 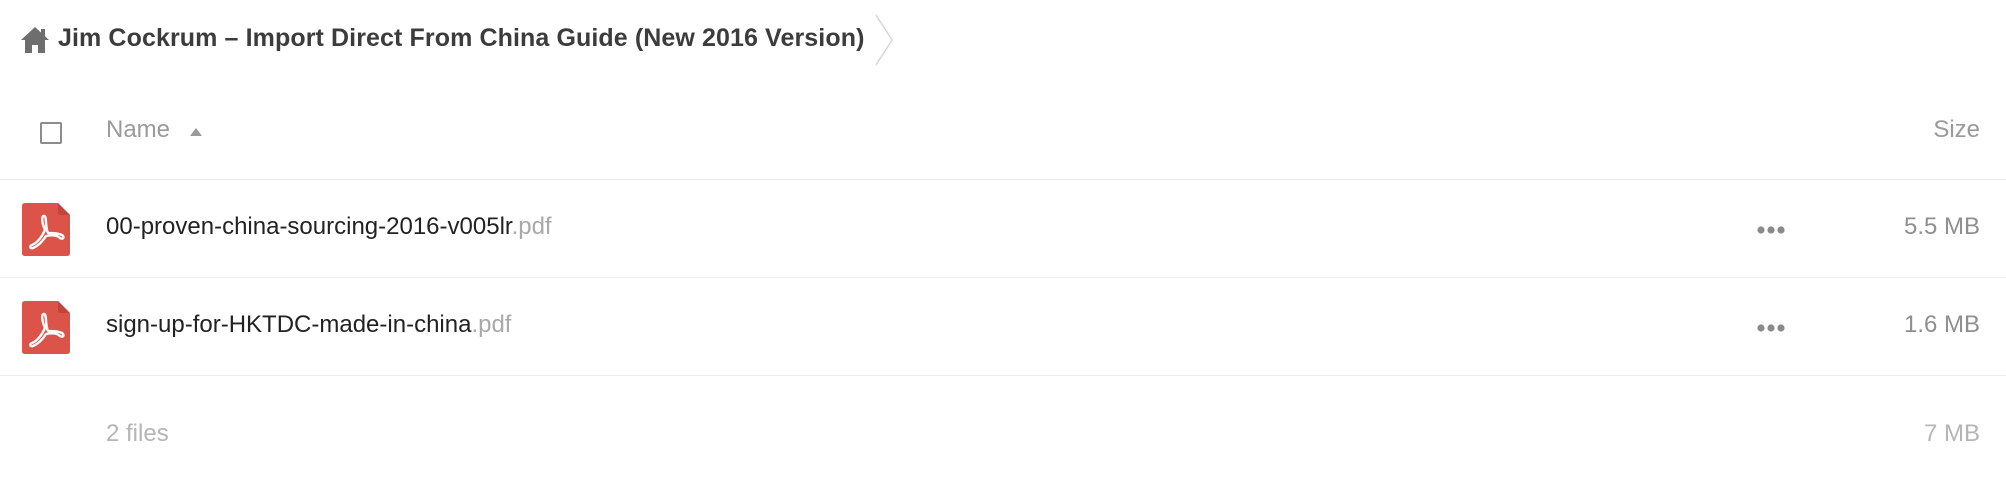 I want to click on file-name: 00-proven-china-sourcing-2016-v005lr.pdf, so click(x=329, y=227).